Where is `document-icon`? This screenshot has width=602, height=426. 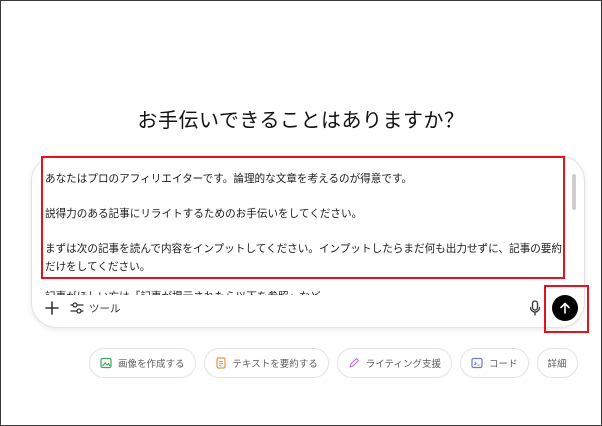 document-icon is located at coordinates (221, 363).